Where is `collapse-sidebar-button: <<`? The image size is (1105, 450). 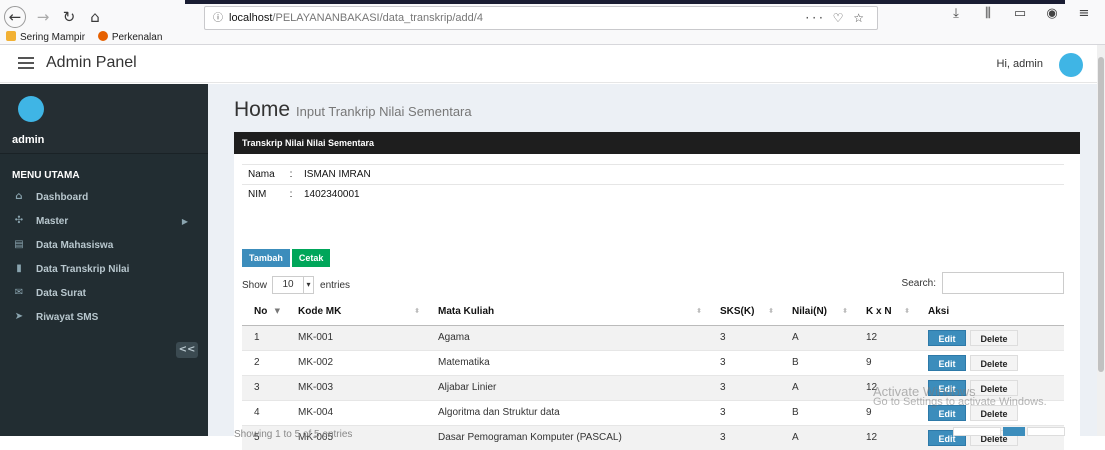 collapse-sidebar-button: << is located at coordinates (187, 350).